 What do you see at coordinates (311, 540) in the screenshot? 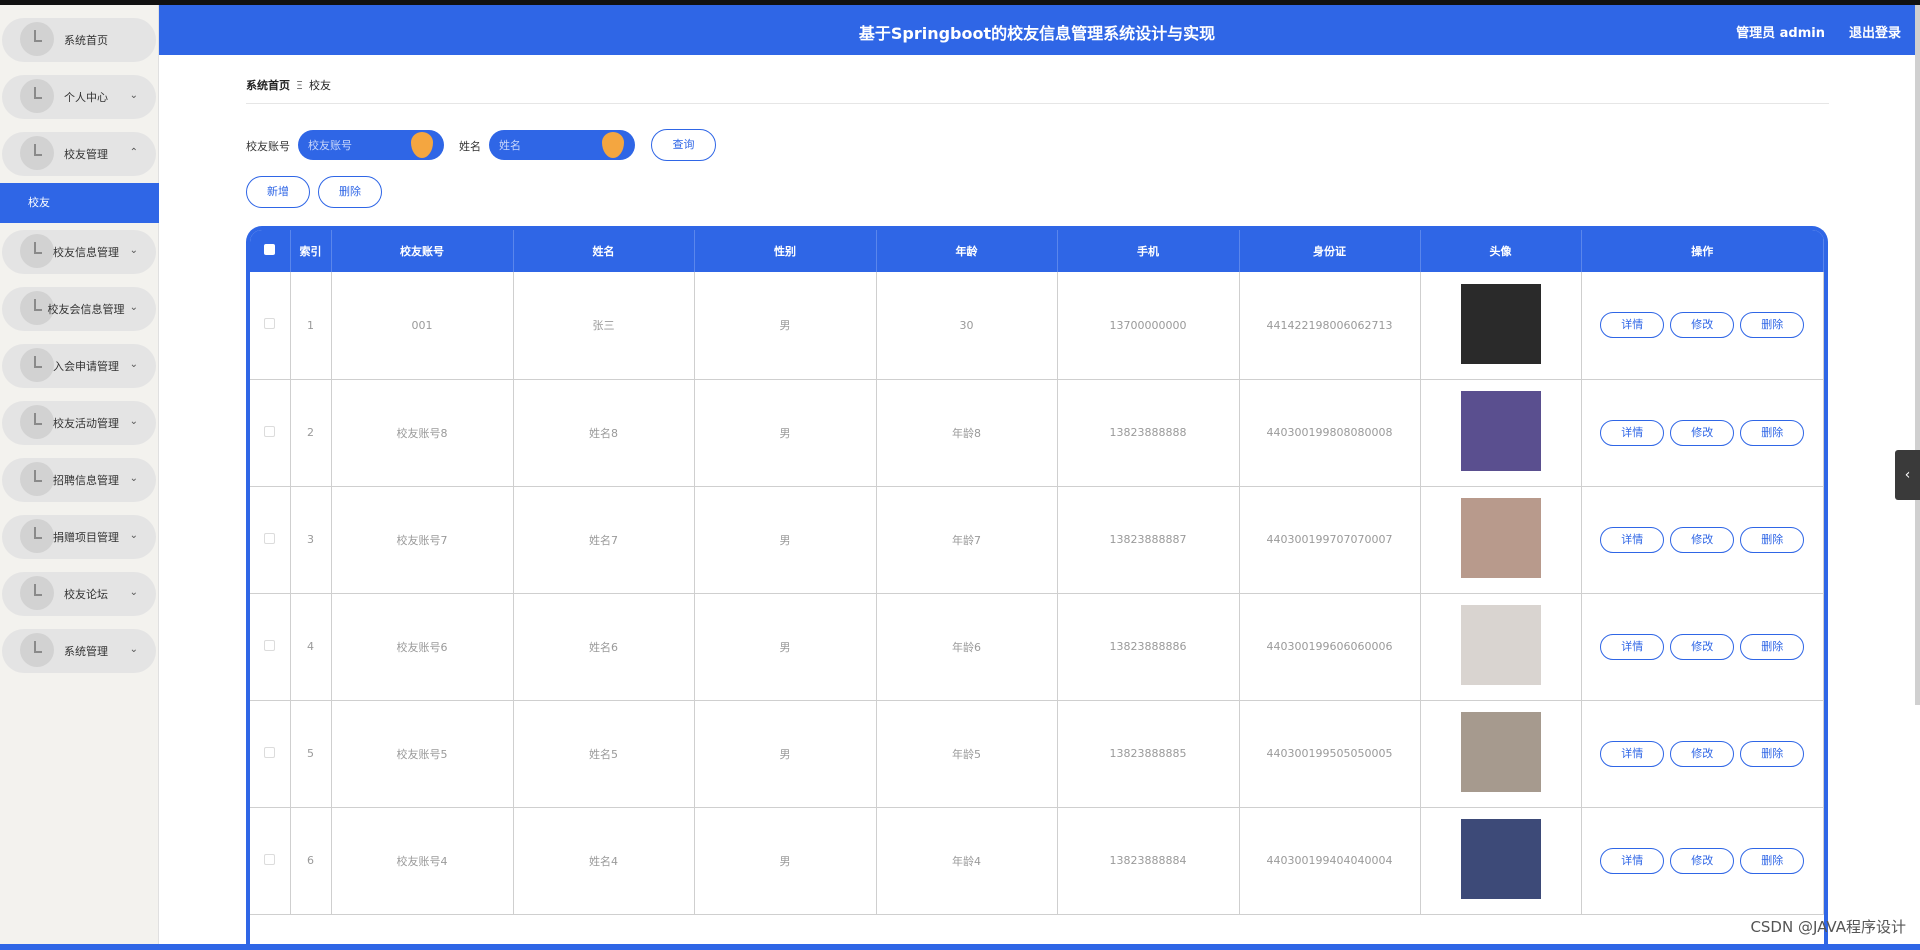
I see `cell-index: 3` at bounding box center [311, 540].